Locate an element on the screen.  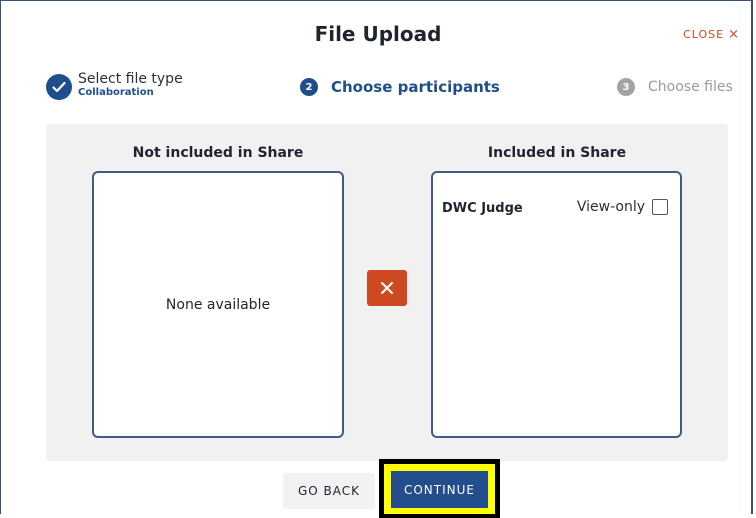
step-number-badge: 2 is located at coordinates (309, 87).